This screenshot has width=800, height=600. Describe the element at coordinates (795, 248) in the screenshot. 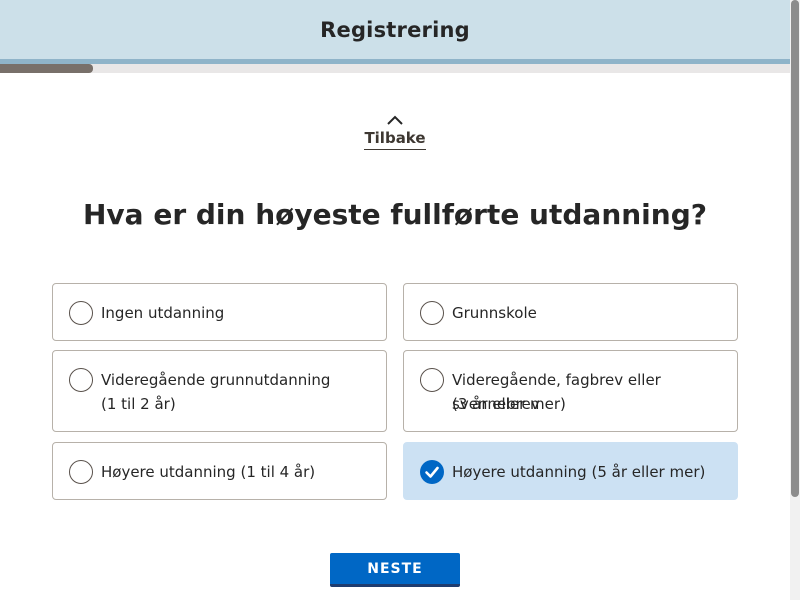

I see `scrollbar-thumb` at that location.